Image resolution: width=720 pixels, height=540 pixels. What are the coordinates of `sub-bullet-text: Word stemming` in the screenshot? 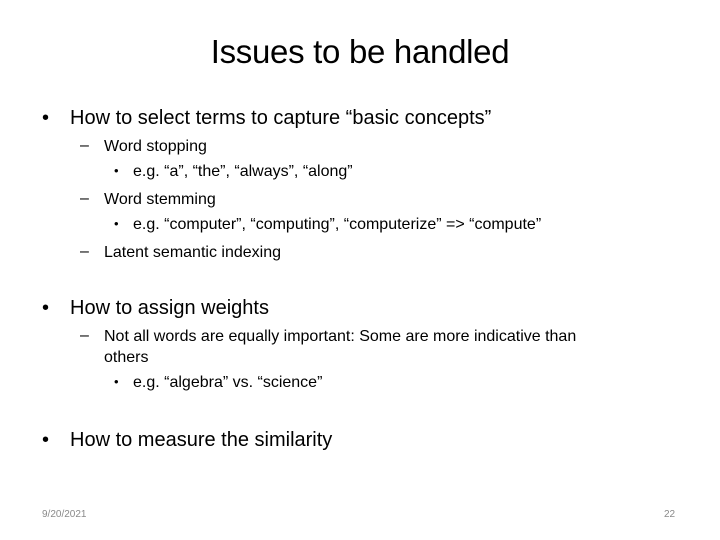 It's located at (160, 199).